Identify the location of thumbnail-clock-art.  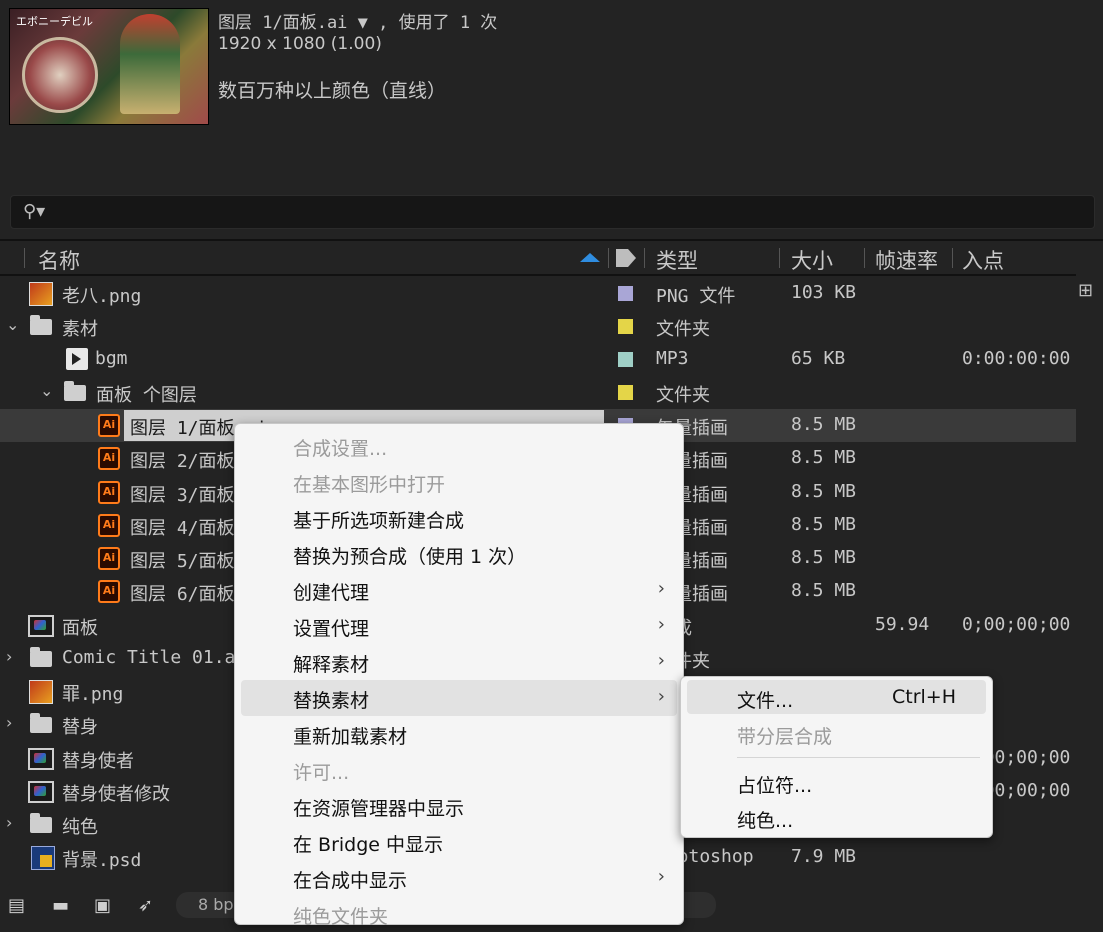
(60, 75).